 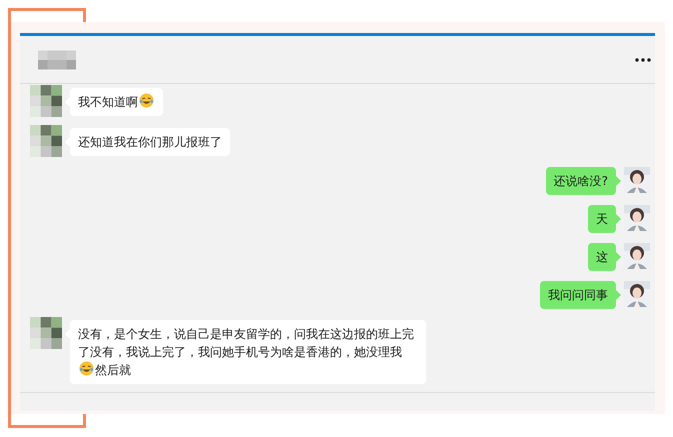 I want to click on message-text: 我不知道啊, so click(x=116, y=102).